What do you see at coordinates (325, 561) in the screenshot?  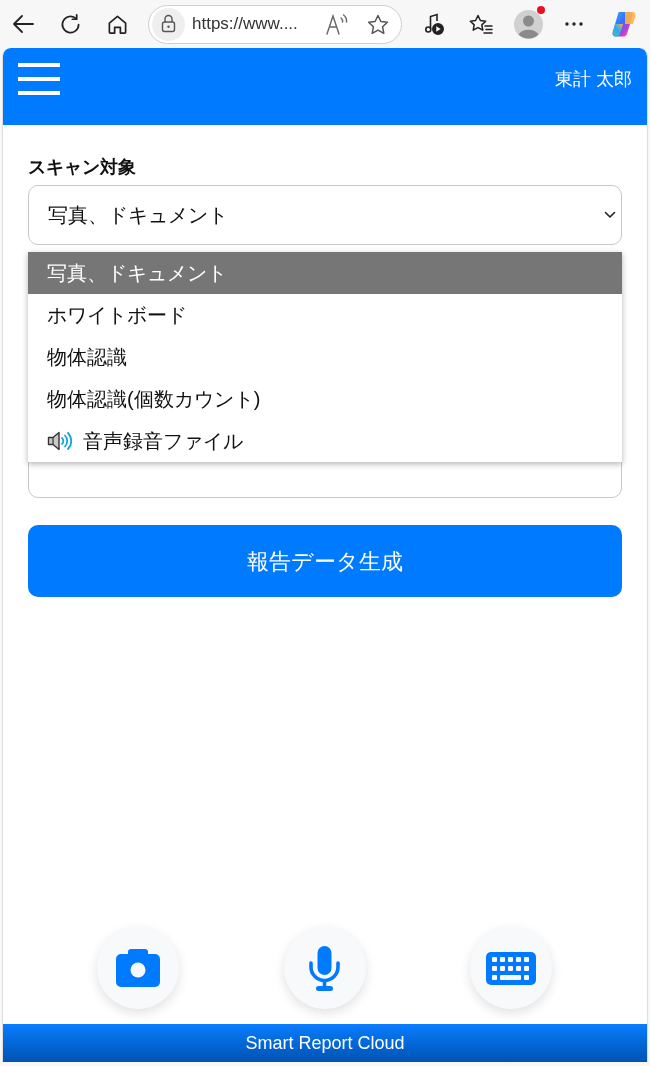 I see `generate-report-button: 報告データ生成` at bounding box center [325, 561].